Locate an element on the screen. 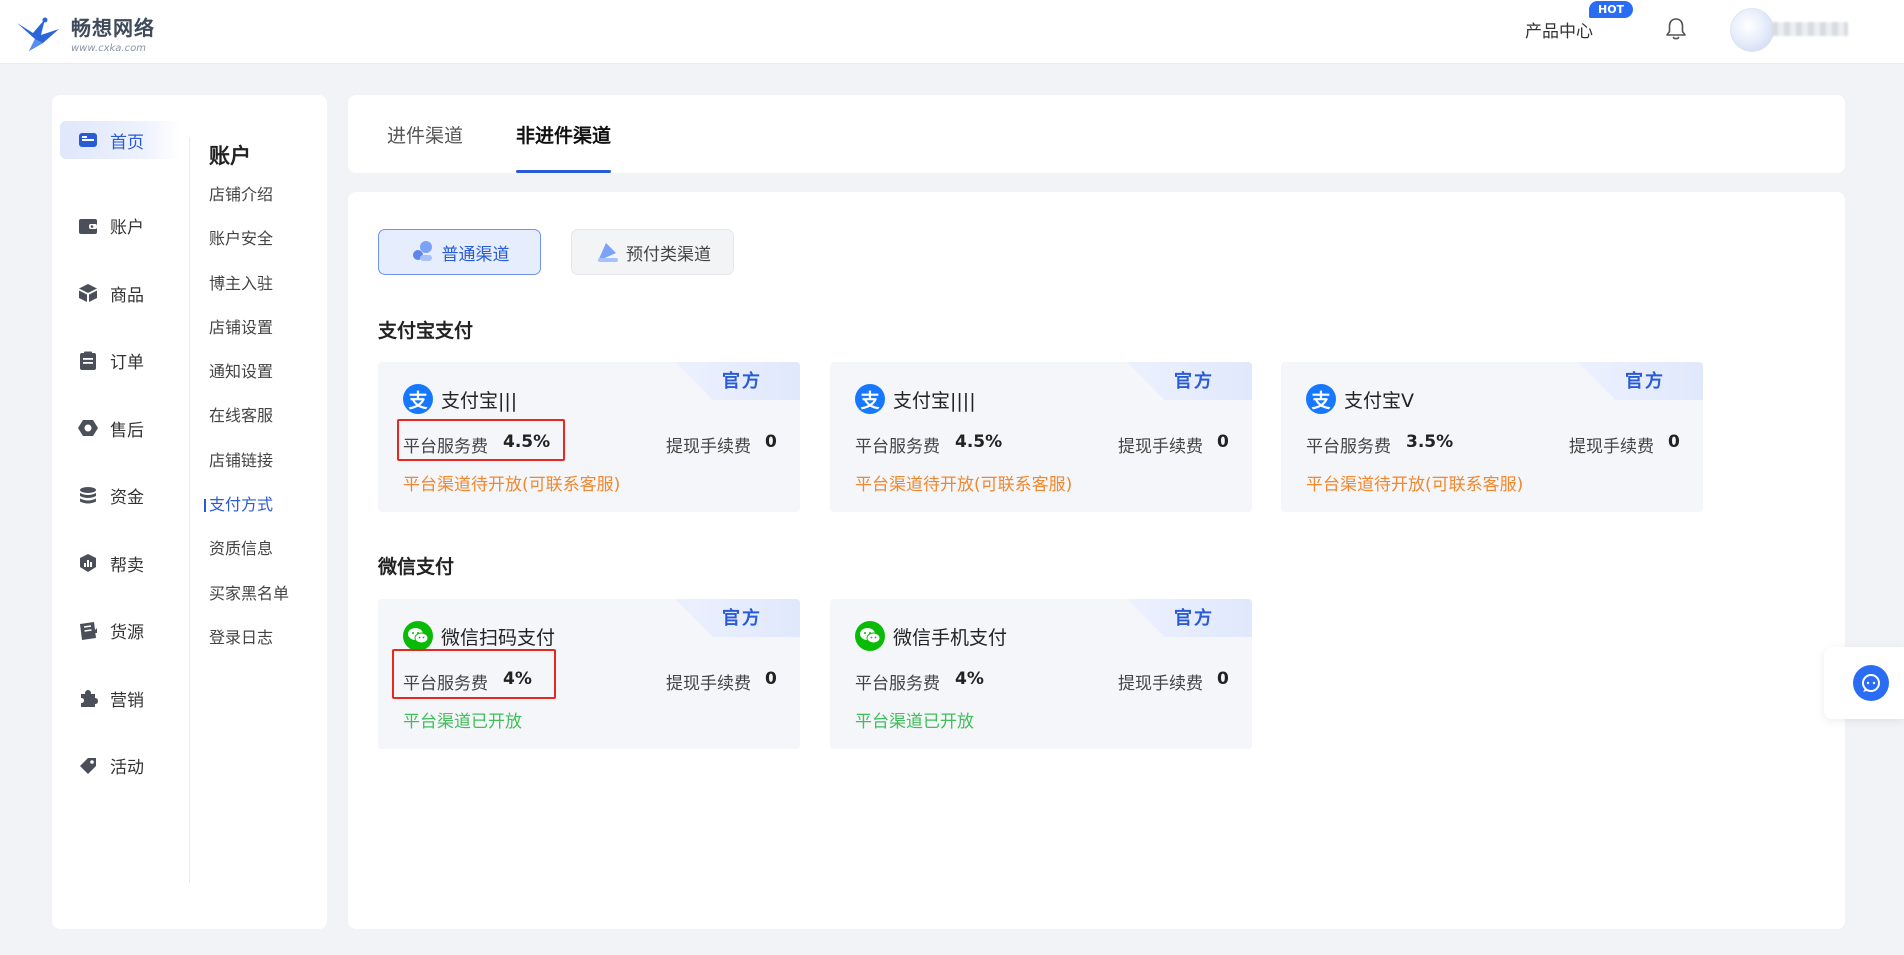 This screenshot has width=1904, height=955. submenu-item-qualification: 资质信息 is located at coordinates (249, 561).